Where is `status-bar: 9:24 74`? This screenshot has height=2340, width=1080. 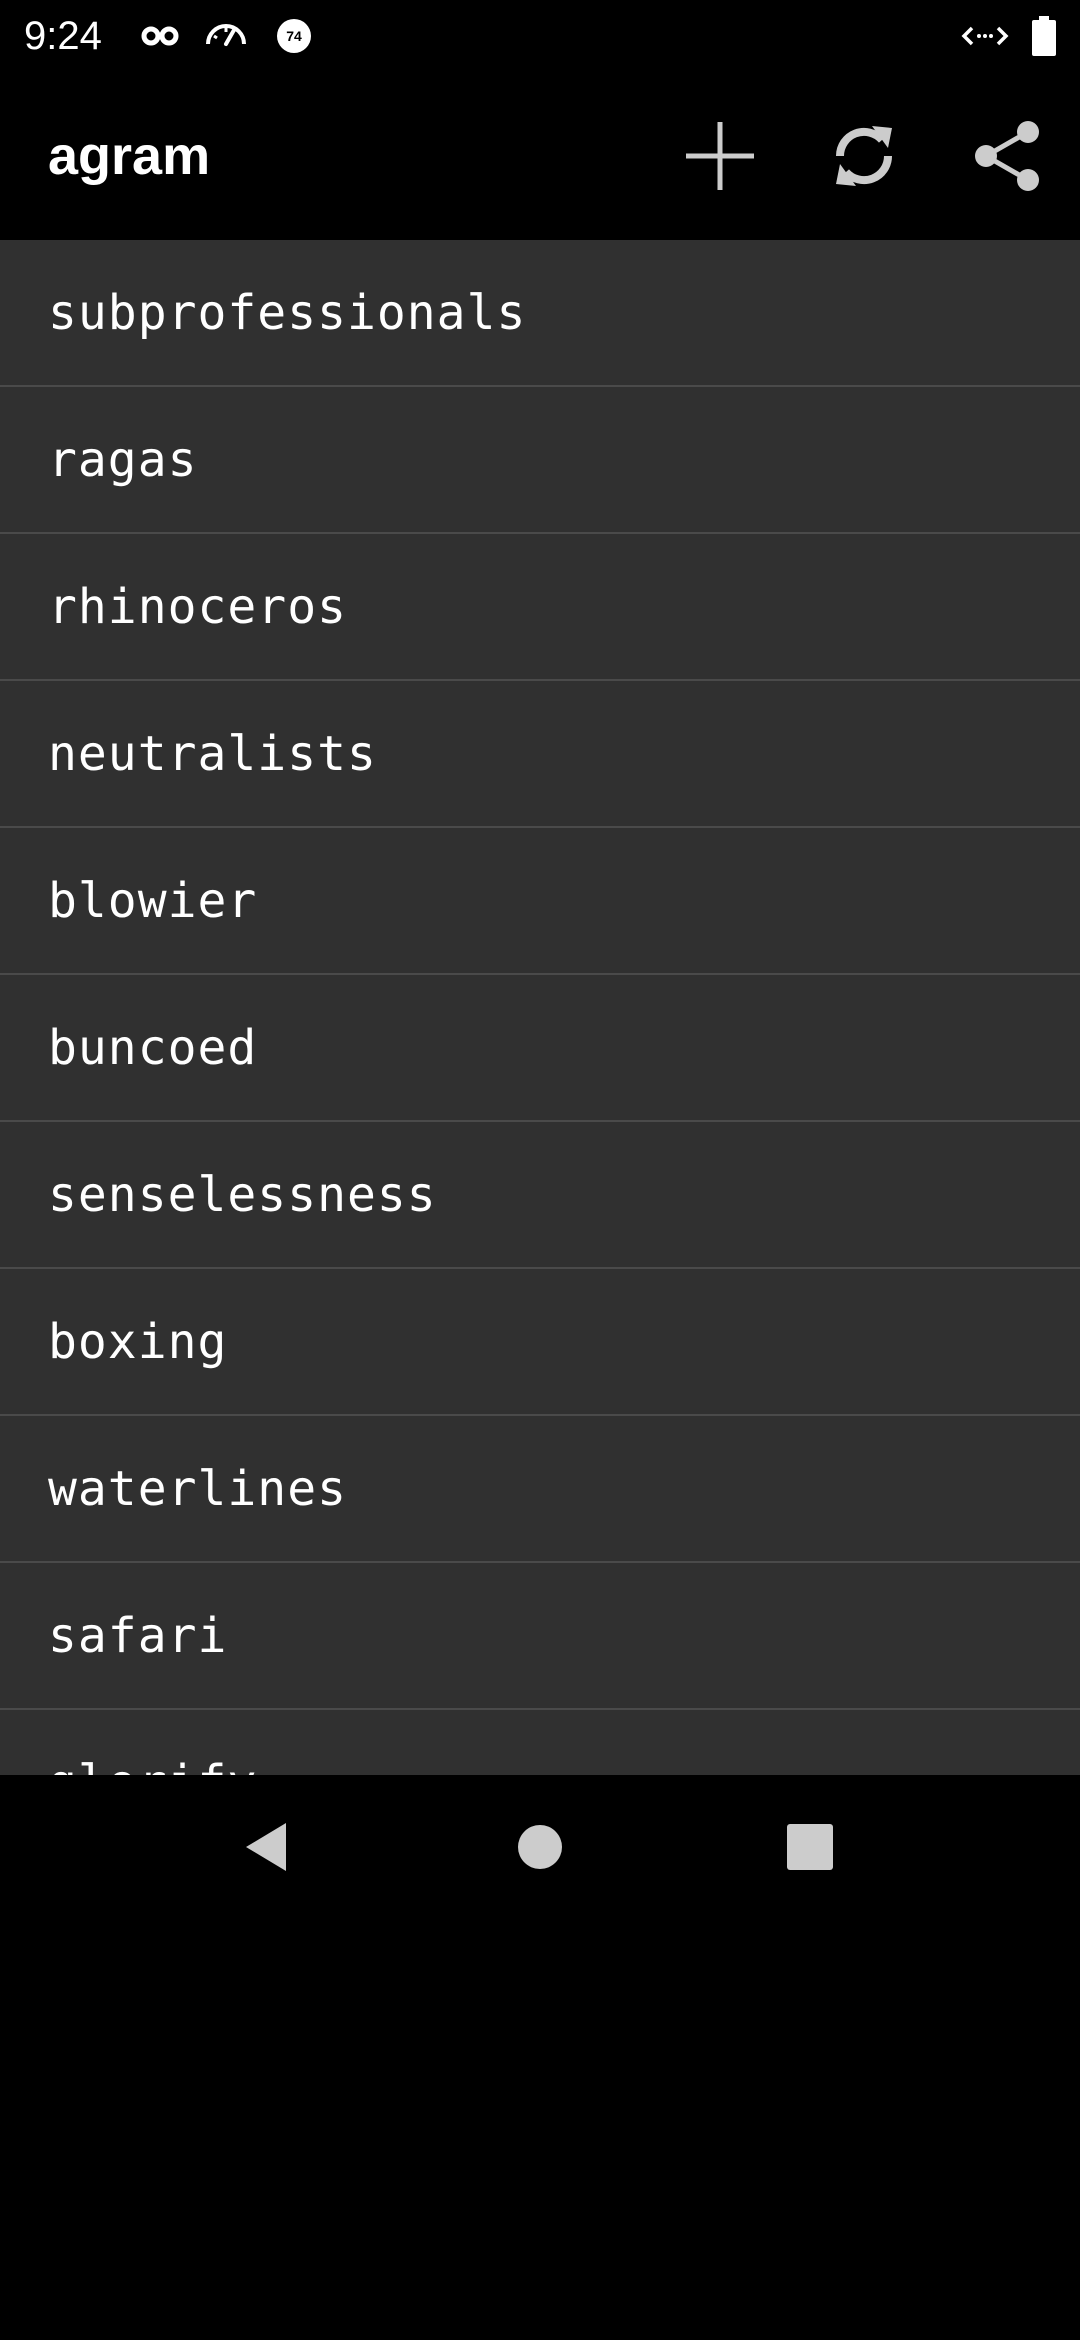
status-bar: 9:24 74 is located at coordinates (540, 36).